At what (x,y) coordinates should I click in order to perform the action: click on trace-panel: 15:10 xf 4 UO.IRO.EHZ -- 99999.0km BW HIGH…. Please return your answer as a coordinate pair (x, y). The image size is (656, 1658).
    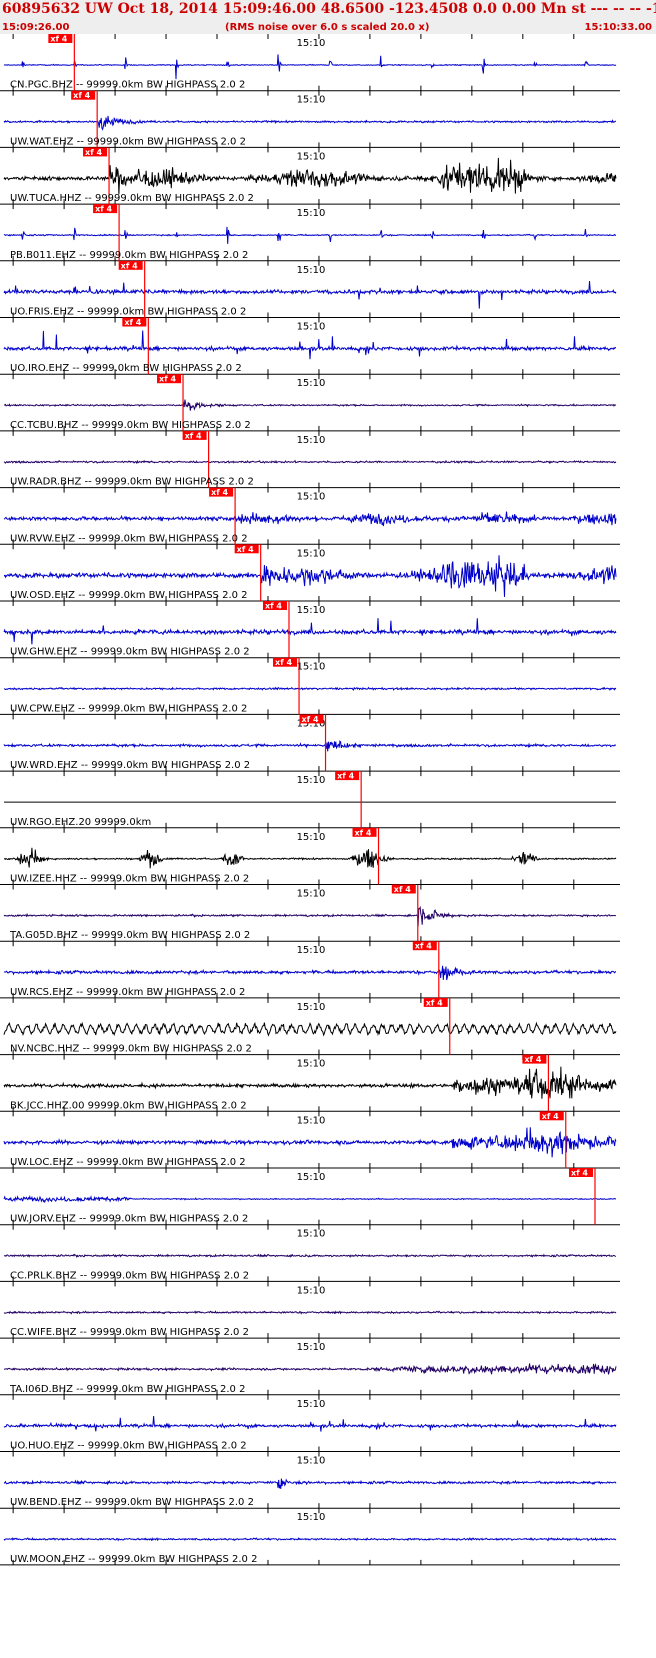
    Looking at the image, I should click on (310, 346).